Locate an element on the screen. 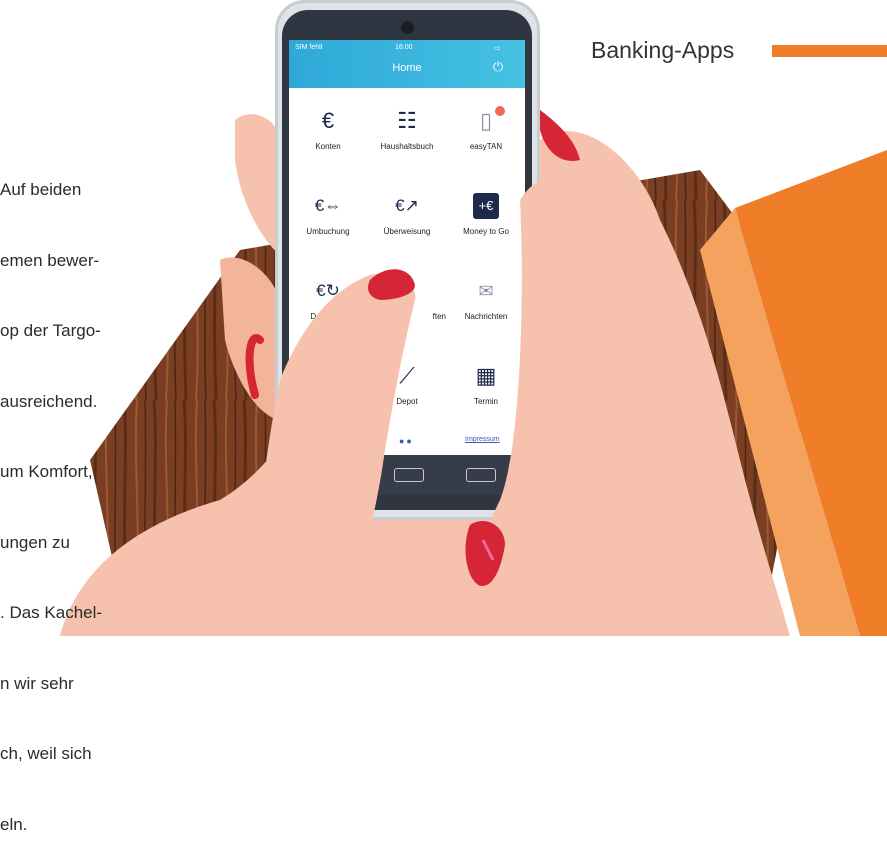 Image resolution: width=887 pixels, height=860 pixels. euro-transfer-icon: €⇔ is located at coordinates (328, 205).